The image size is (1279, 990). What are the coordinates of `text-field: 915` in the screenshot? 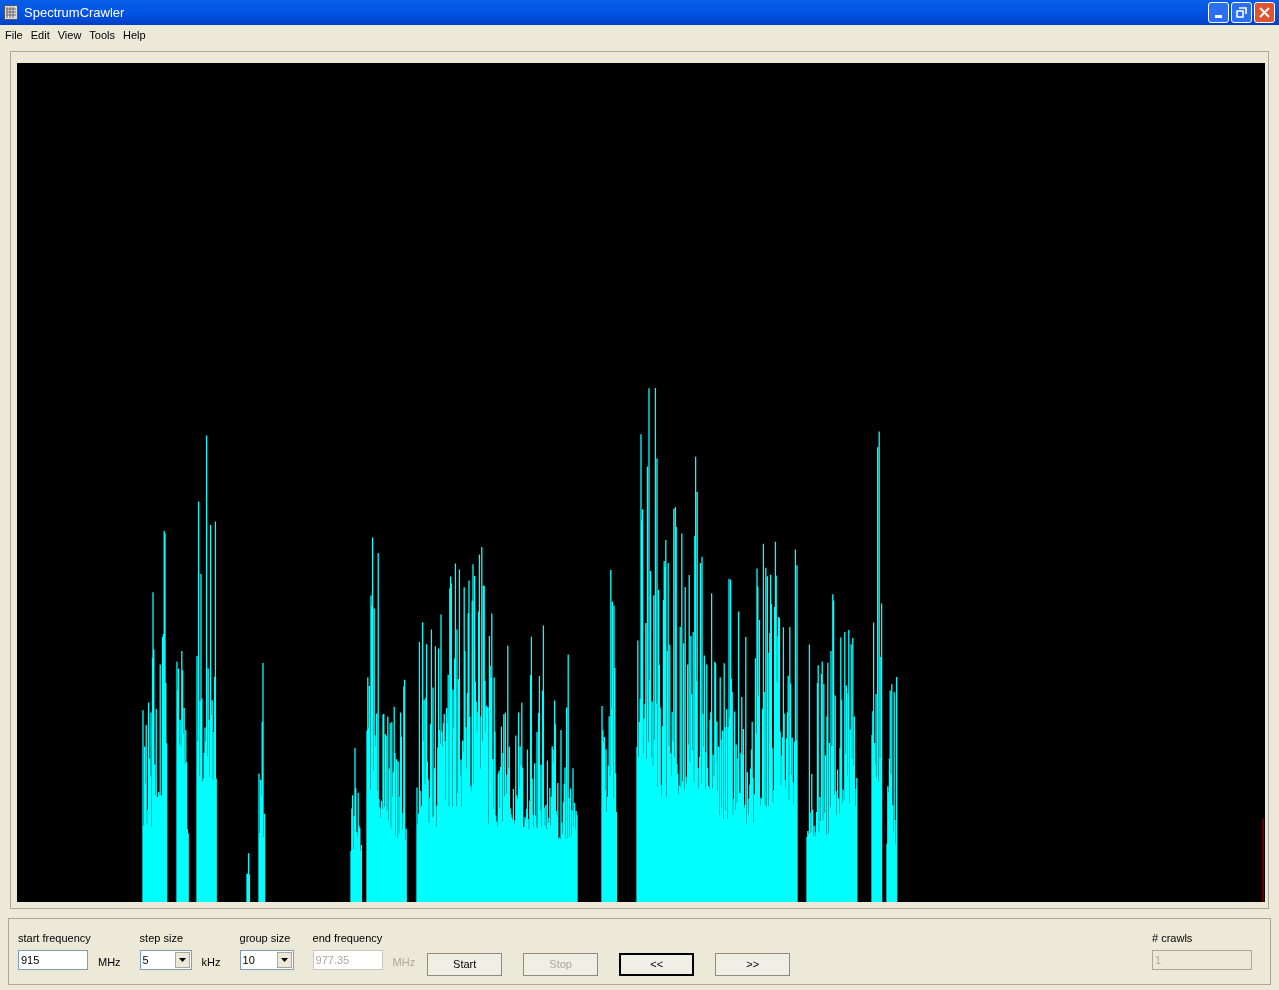 It's located at (53, 960).